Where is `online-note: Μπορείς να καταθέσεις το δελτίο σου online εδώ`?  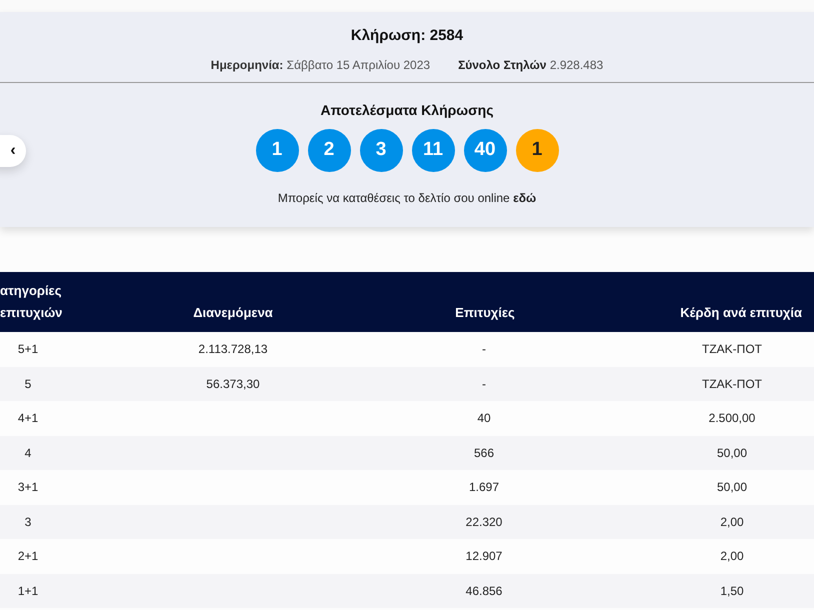 online-note: Μπορείς να καταθέσεις το δελτίο σου online εδώ is located at coordinates (407, 198).